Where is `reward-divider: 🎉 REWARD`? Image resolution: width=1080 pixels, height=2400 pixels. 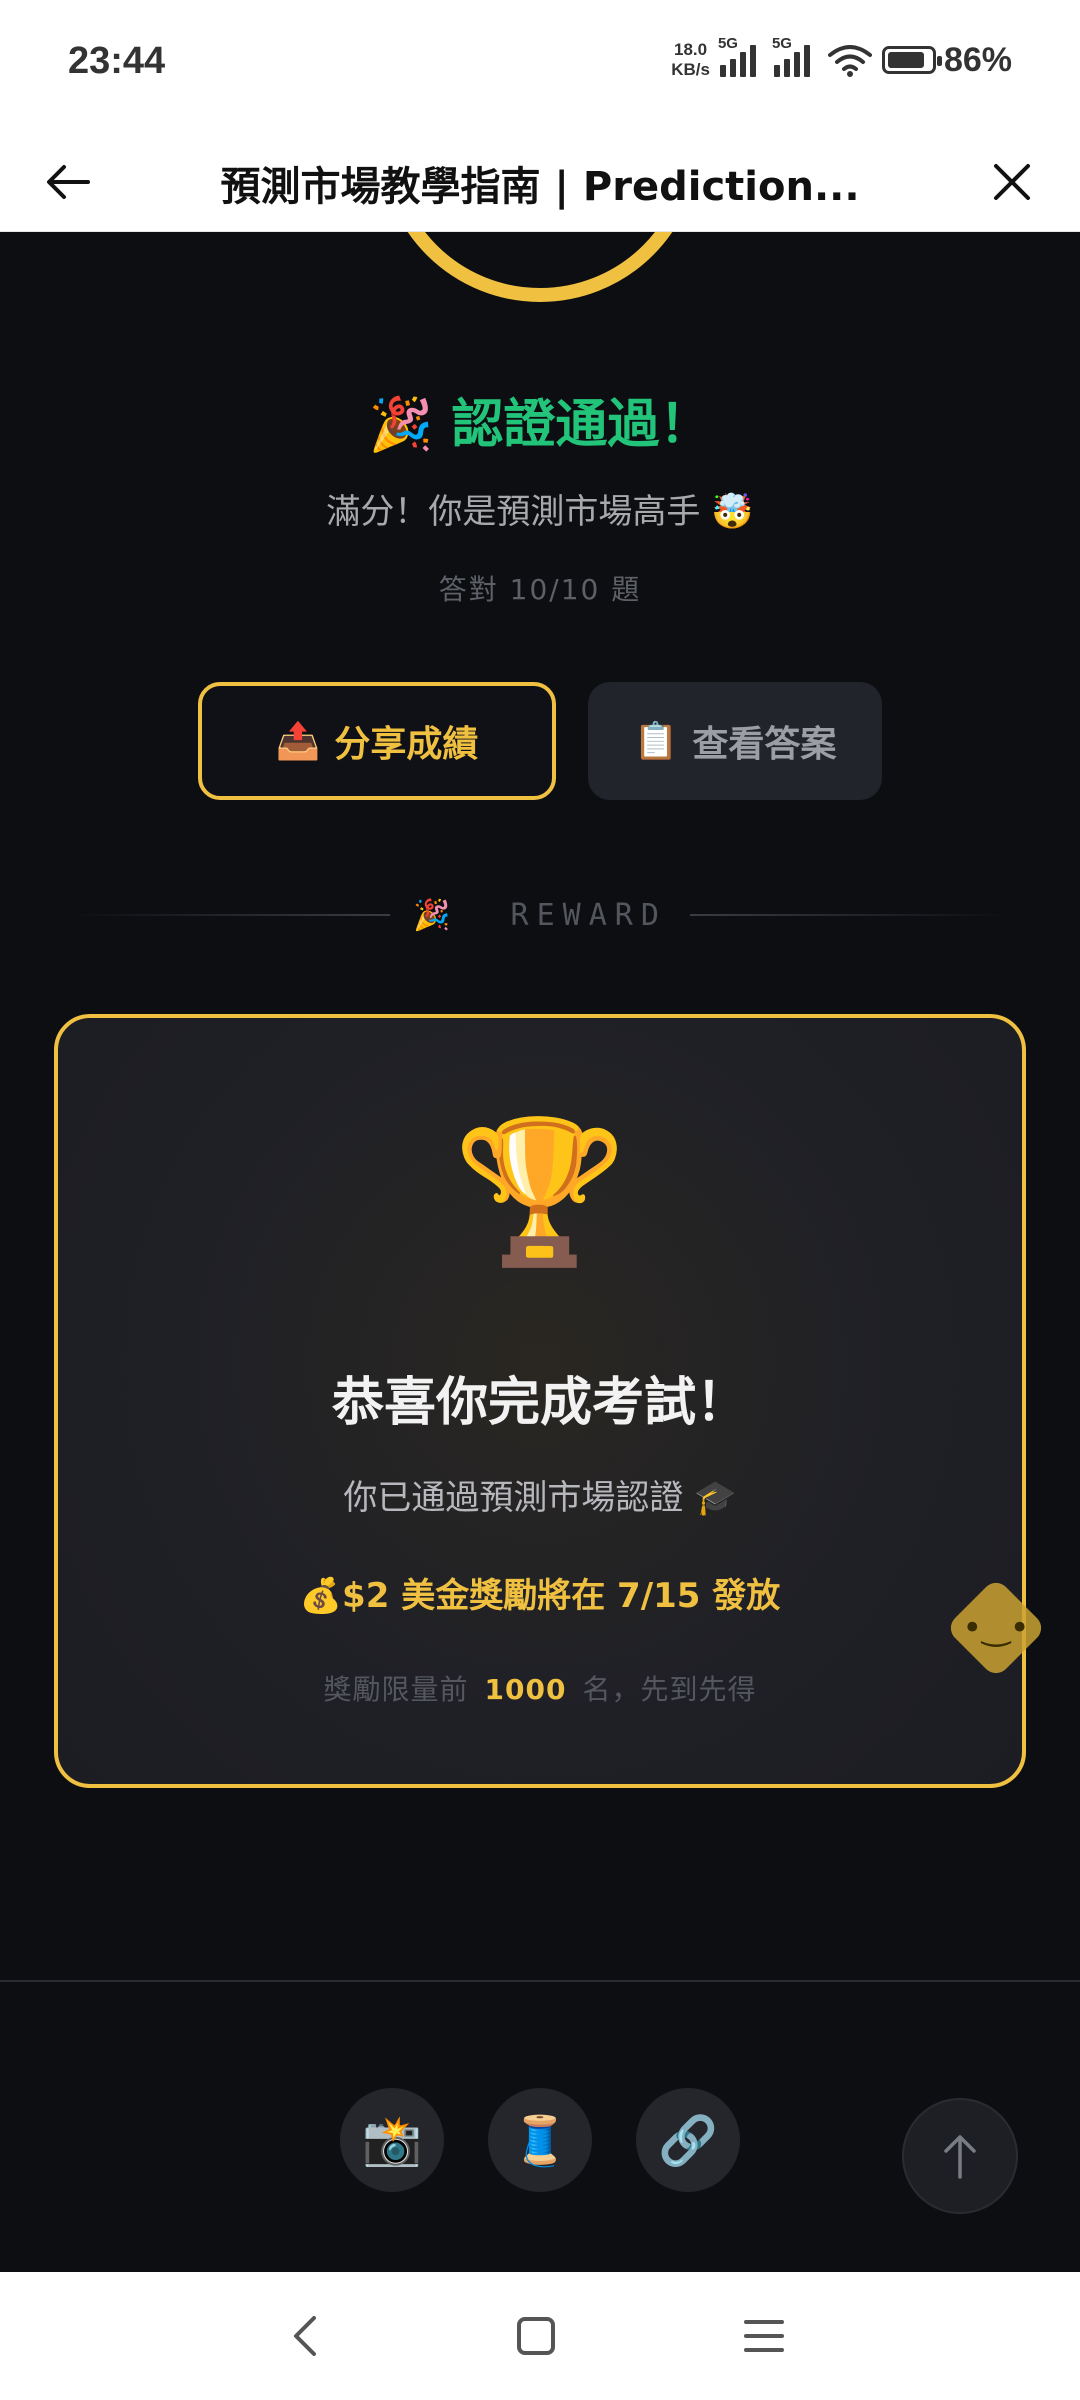
reward-divider: 🎉 REWARD is located at coordinates (540, 915).